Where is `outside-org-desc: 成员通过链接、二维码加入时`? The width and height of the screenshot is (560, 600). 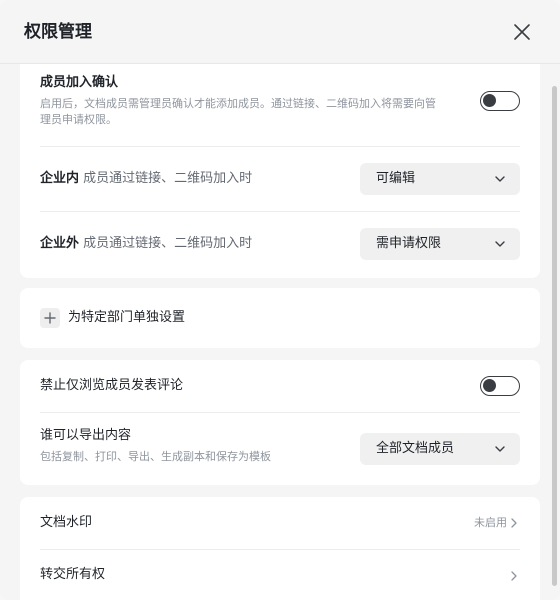 outside-org-desc: 成员通过链接、二维码加入时 is located at coordinates (168, 243).